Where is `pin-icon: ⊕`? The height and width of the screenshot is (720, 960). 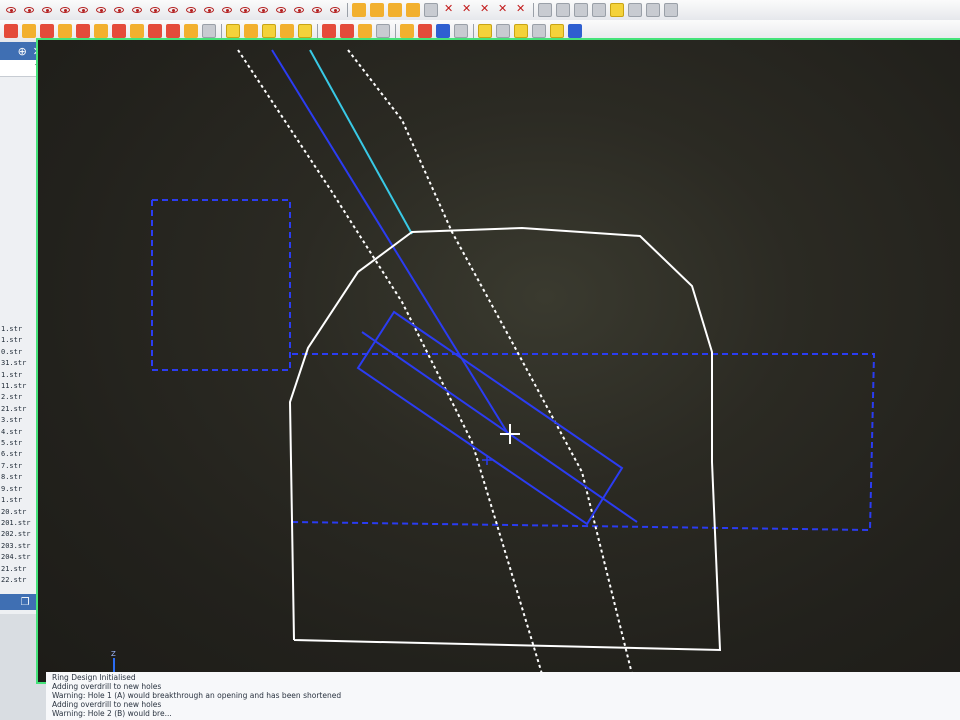 pin-icon: ⊕ is located at coordinates (22, 51).